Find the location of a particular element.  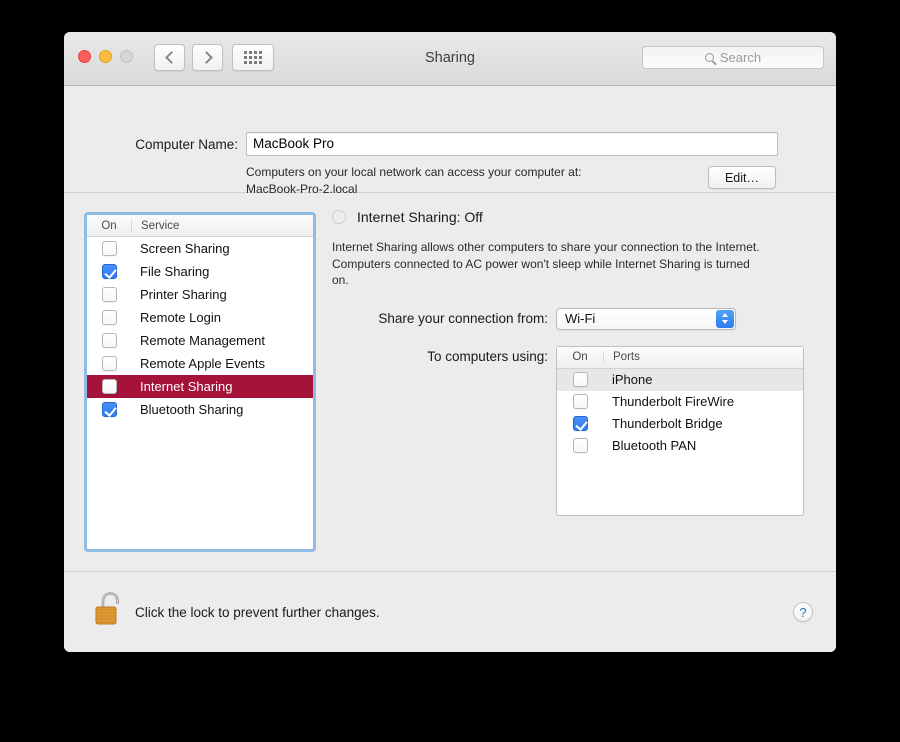

chevron-updown-icon is located at coordinates (725, 318).